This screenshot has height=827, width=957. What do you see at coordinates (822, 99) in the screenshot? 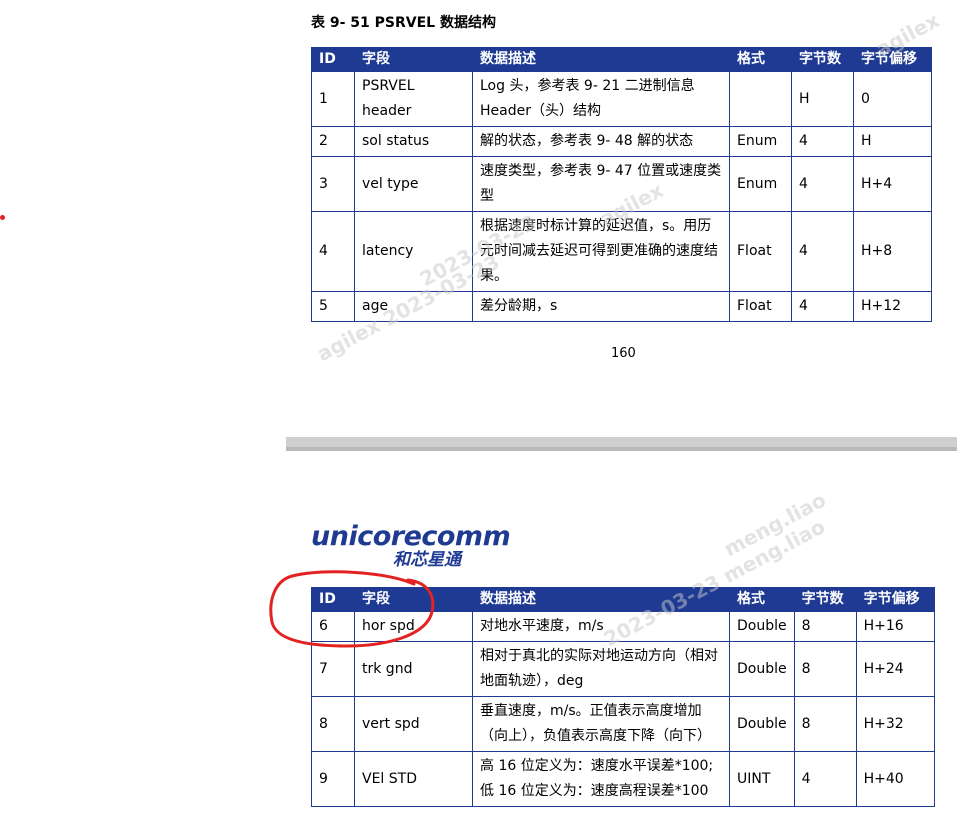
I see `cell-bytes: H` at bounding box center [822, 99].